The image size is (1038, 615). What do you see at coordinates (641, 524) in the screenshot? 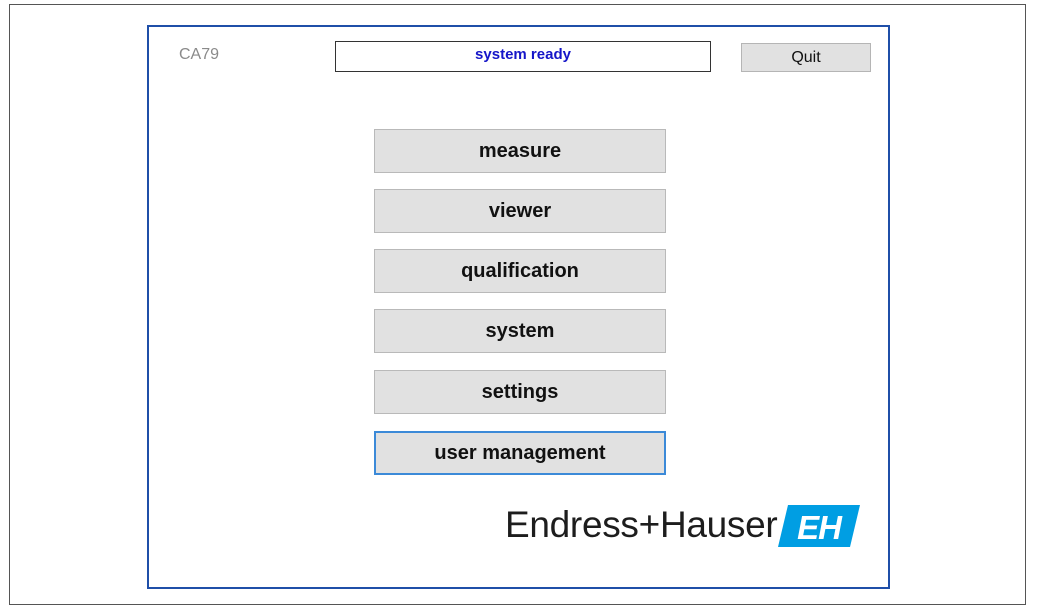
I see `company-name: Endress+Hauser` at bounding box center [641, 524].